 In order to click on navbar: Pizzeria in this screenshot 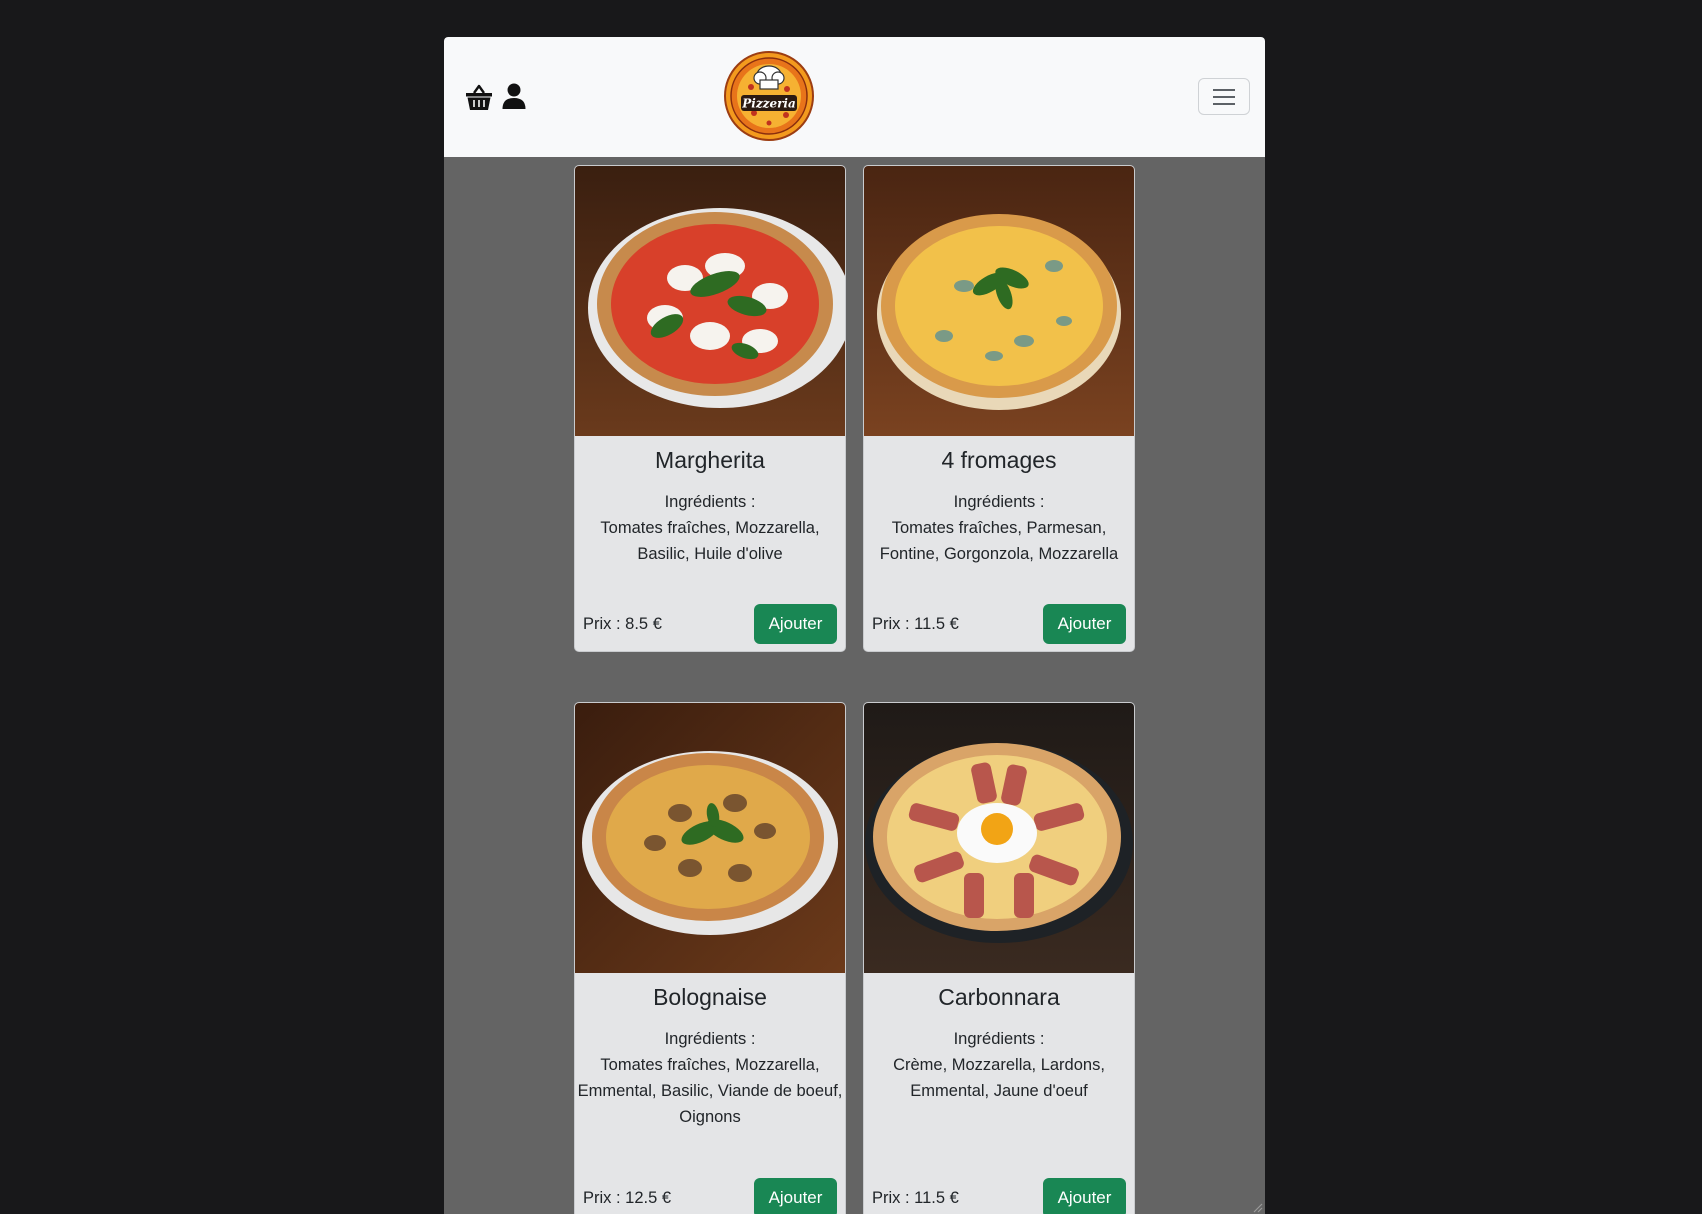, I will do `click(854, 97)`.